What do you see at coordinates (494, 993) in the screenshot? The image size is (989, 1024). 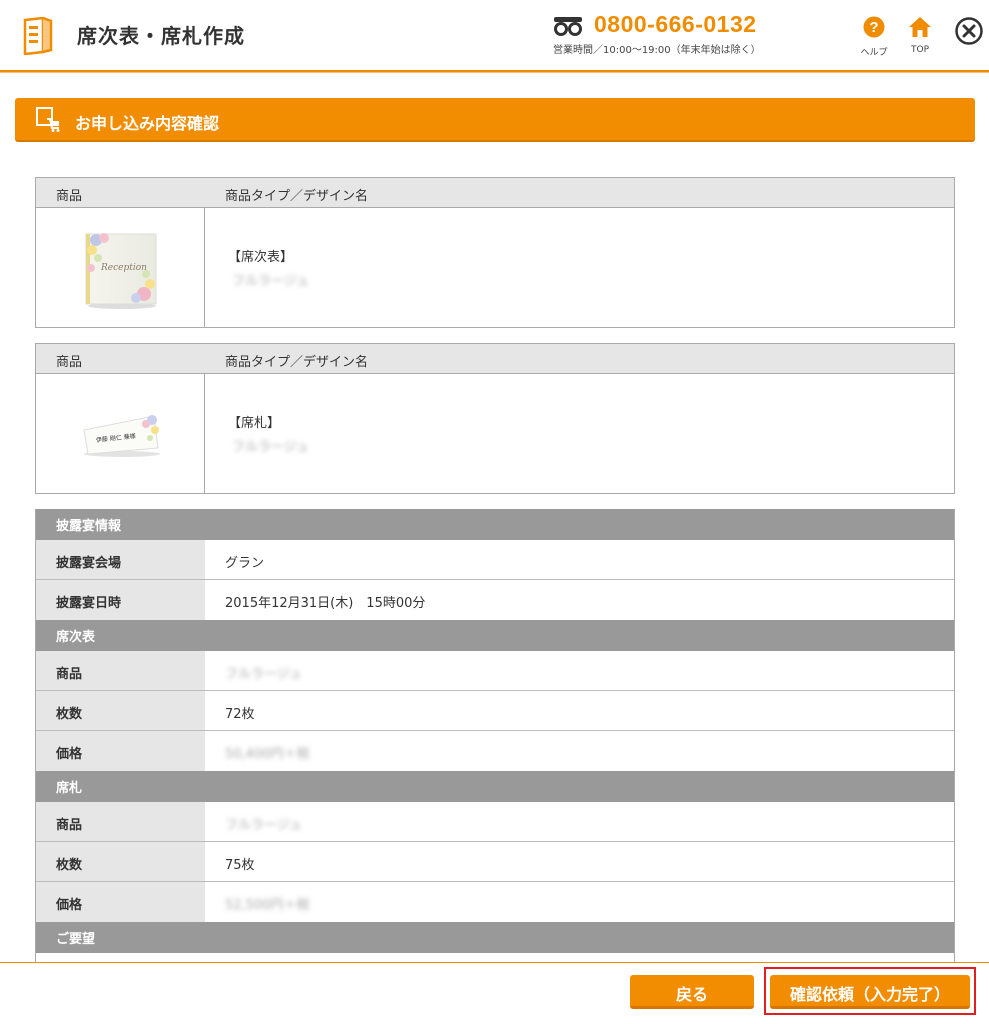 I see `footer-bar: 戻る 確認依頼（入力完了）` at bounding box center [494, 993].